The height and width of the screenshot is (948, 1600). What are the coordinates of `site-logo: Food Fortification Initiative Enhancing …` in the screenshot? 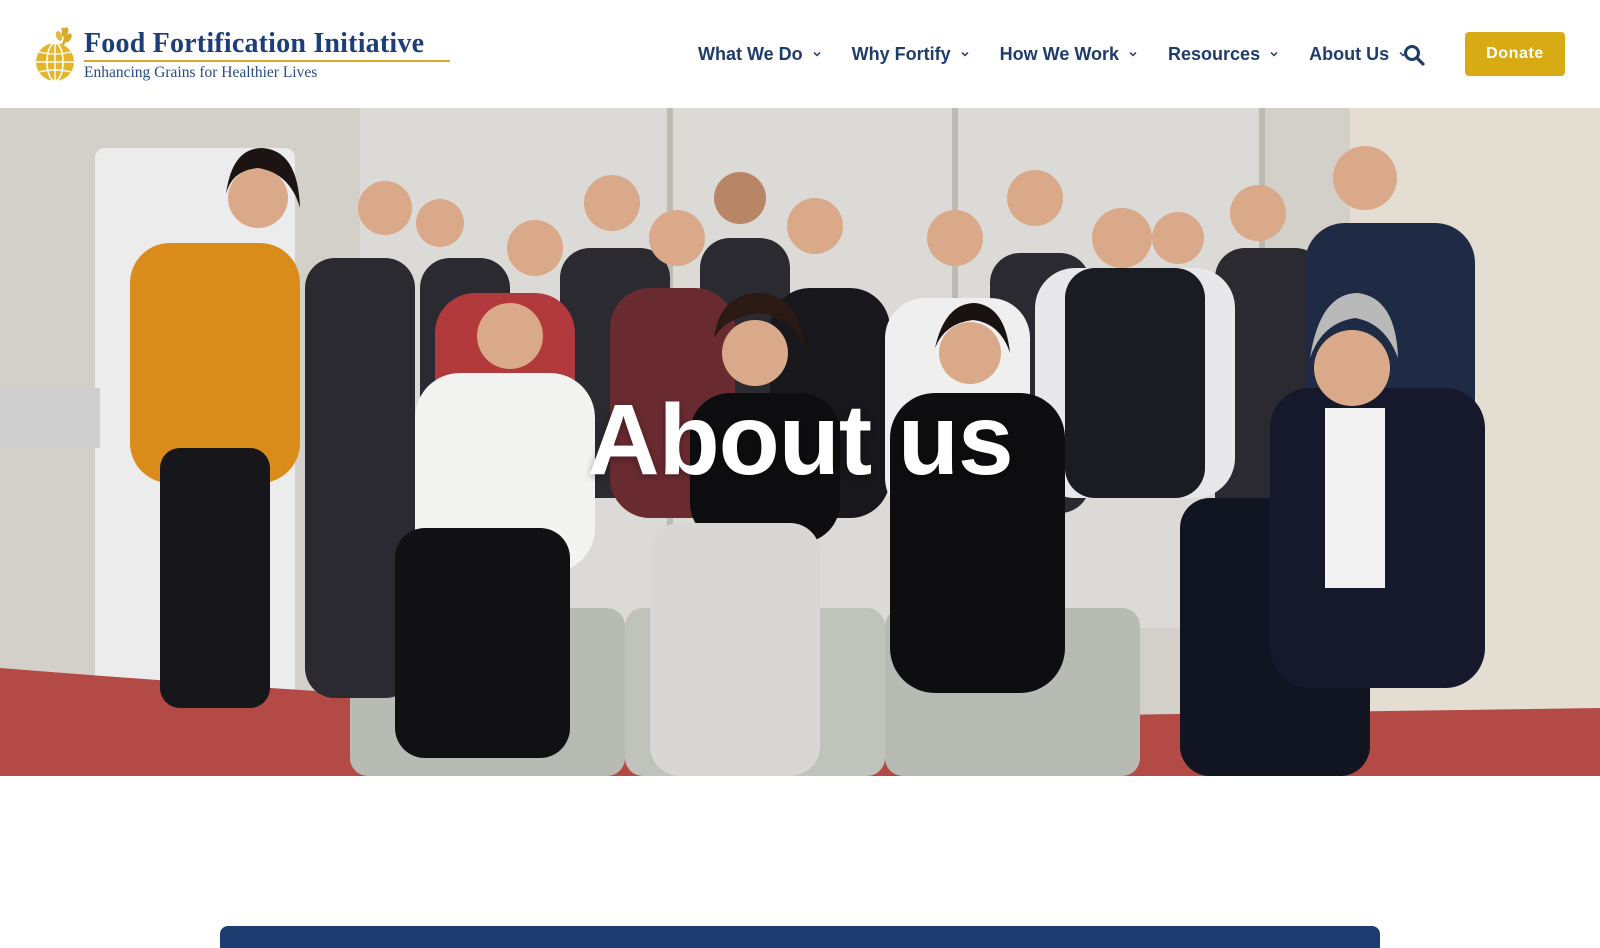 It's located at (241, 55).